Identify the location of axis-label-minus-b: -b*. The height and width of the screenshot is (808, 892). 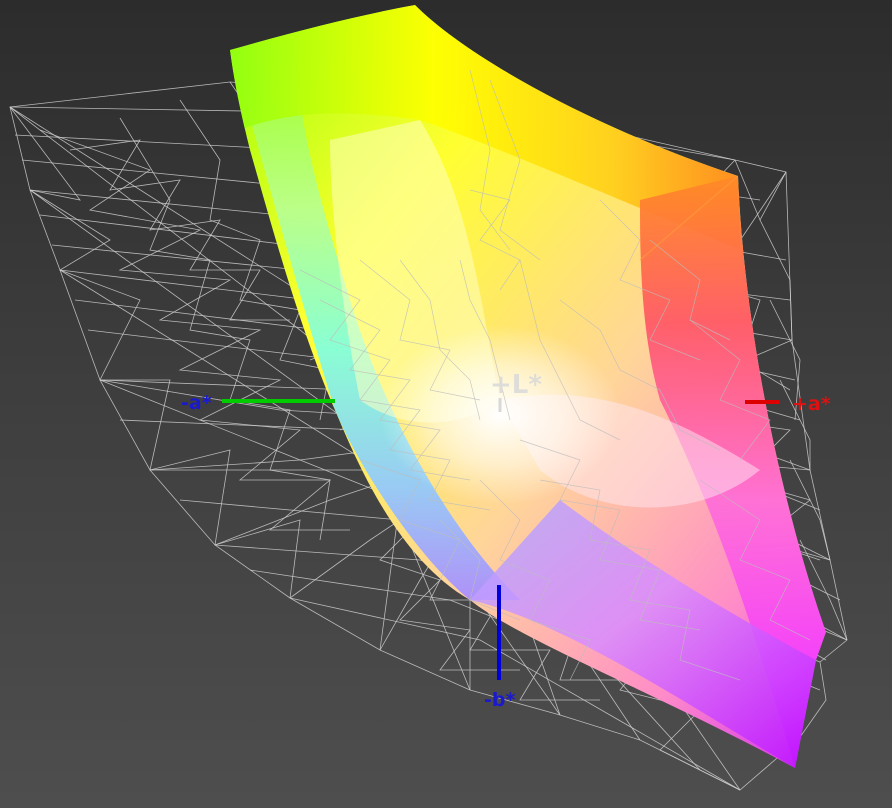
(499, 700).